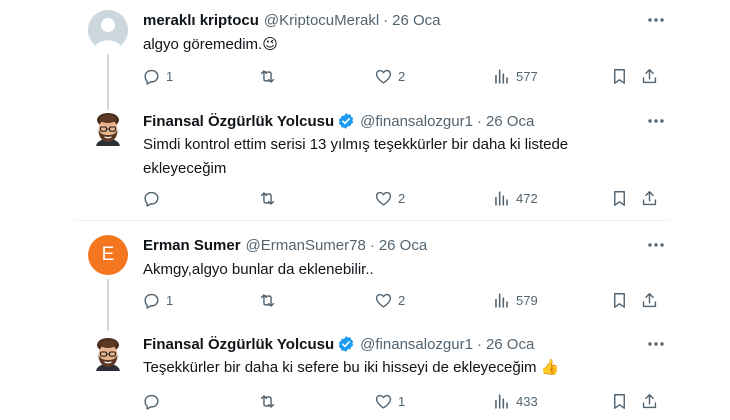  I want to click on view-count: 579, so click(527, 300).